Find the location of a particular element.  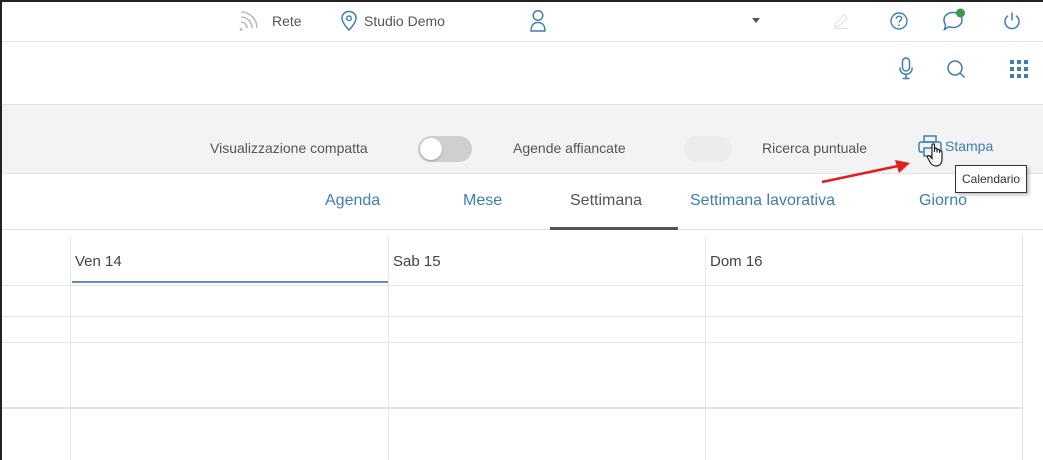

studio-selector: Studio Demo is located at coordinates (392, 21).